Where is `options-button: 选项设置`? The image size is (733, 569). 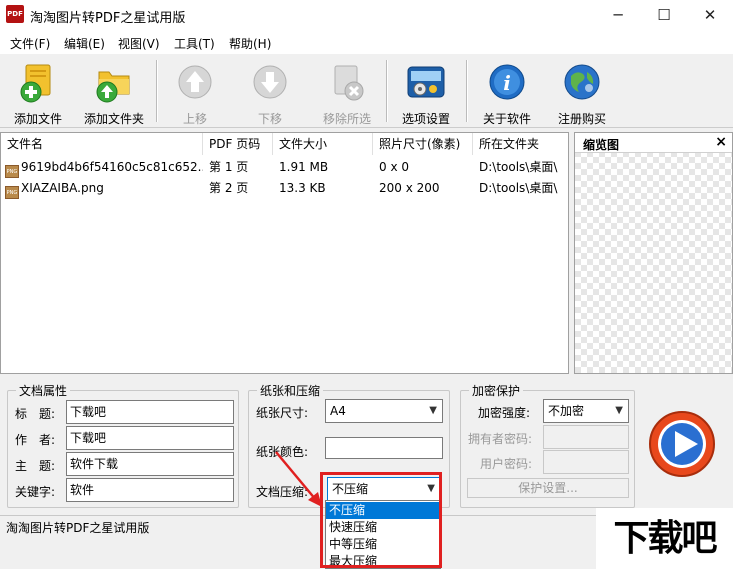 options-button: 选项设置 is located at coordinates (426, 93).